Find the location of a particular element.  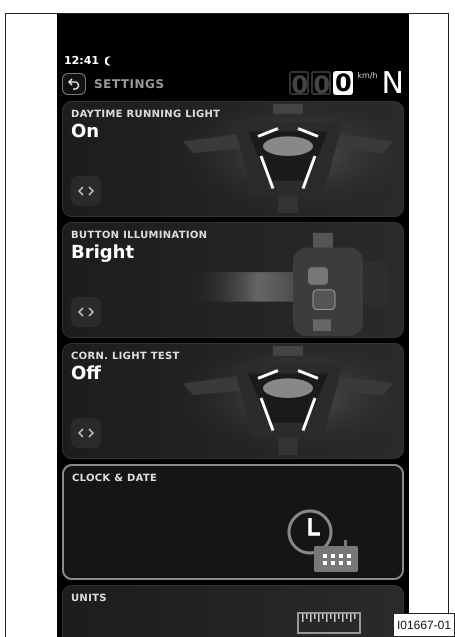

setting-card: CORN. LIGHT TEST Off is located at coordinates (233, 401).